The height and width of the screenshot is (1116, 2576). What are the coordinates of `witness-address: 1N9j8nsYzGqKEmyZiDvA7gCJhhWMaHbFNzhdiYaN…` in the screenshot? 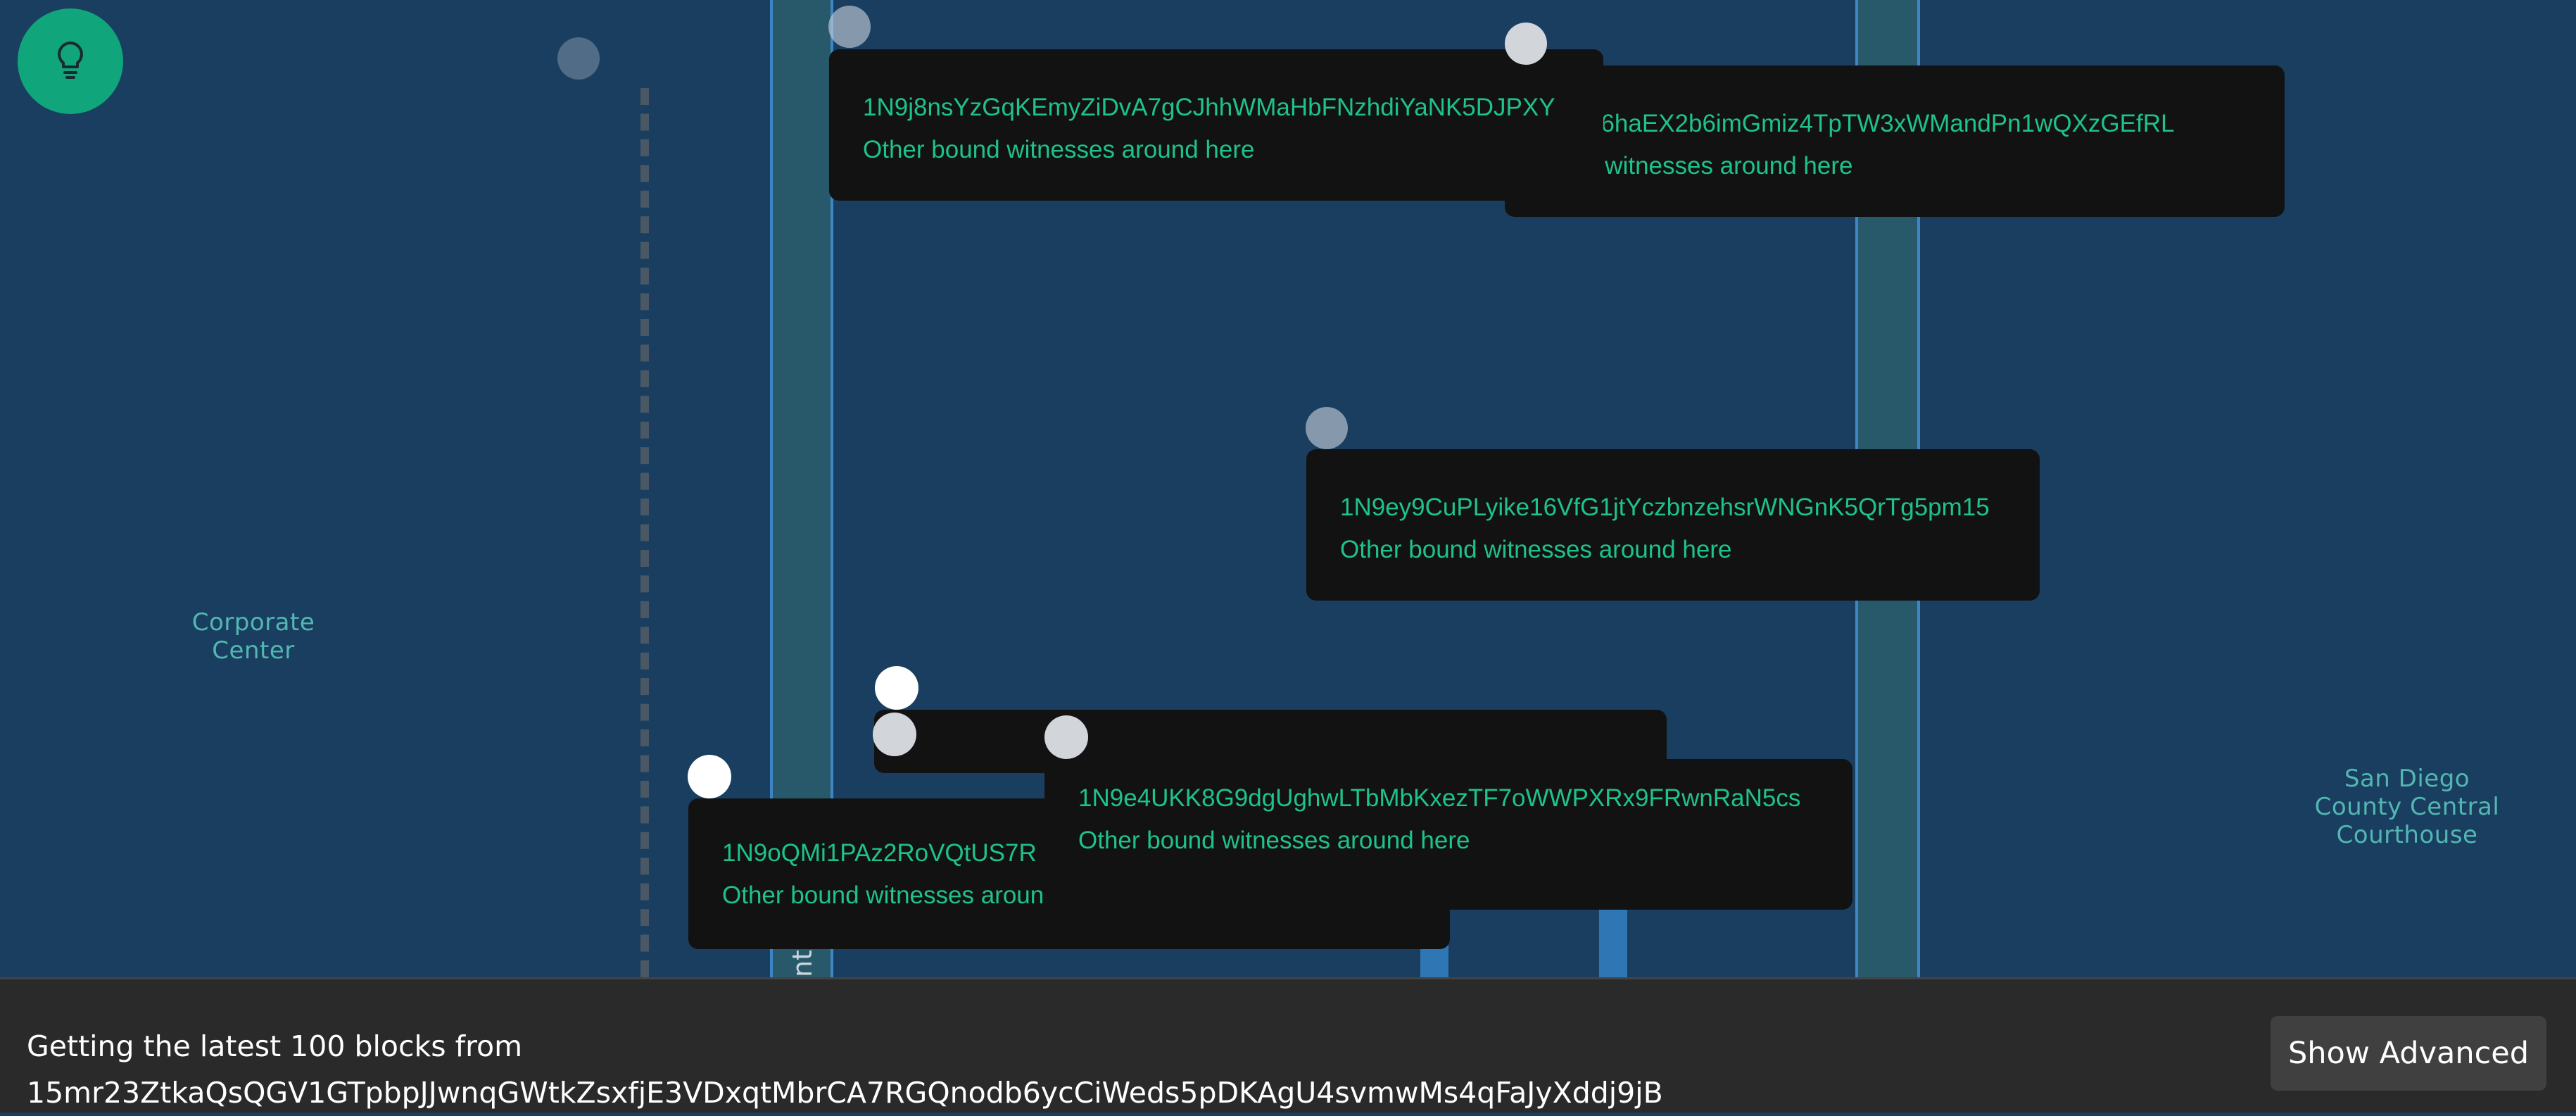 It's located at (1216, 108).